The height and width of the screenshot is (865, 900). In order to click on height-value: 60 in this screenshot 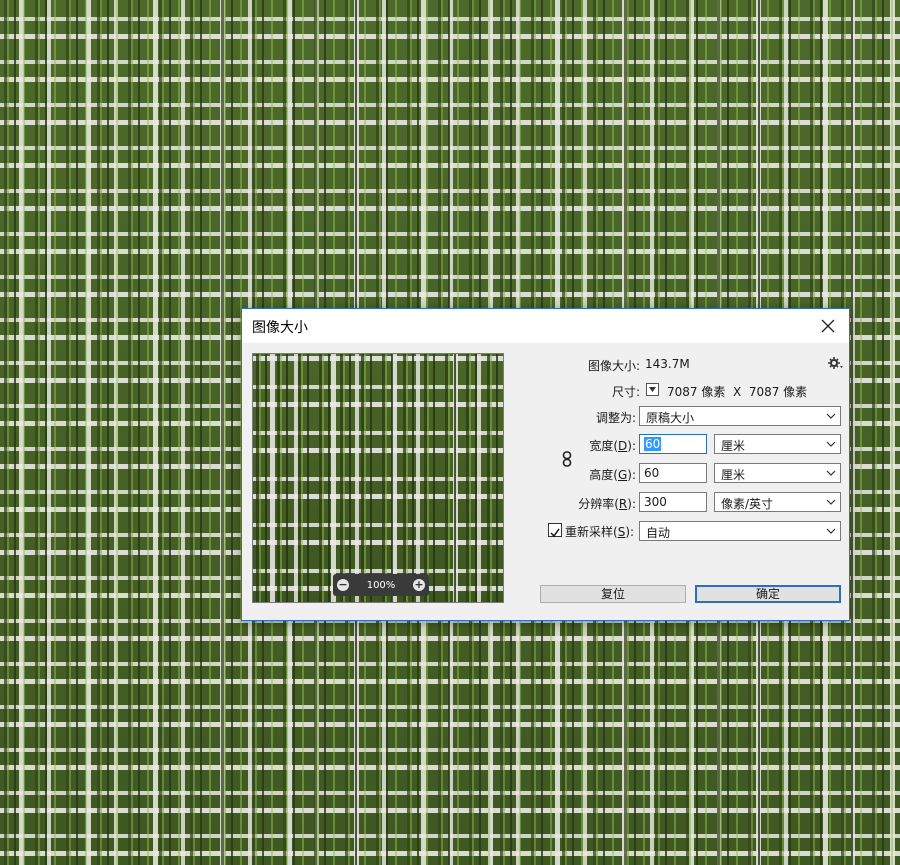, I will do `click(652, 473)`.